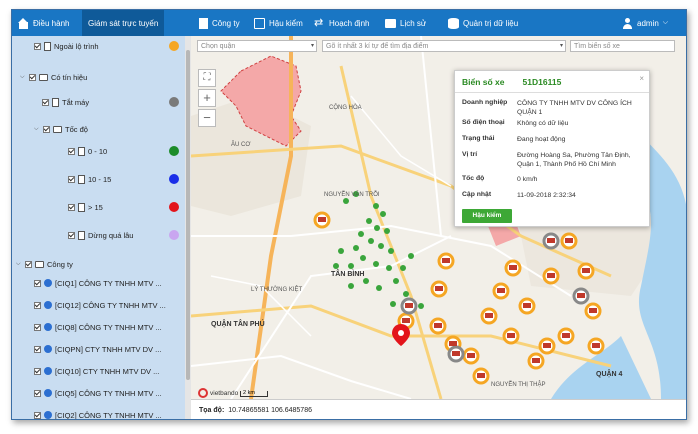  I want to click on tree-item-stopped: Dừng quá lâu, so click(100, 235).